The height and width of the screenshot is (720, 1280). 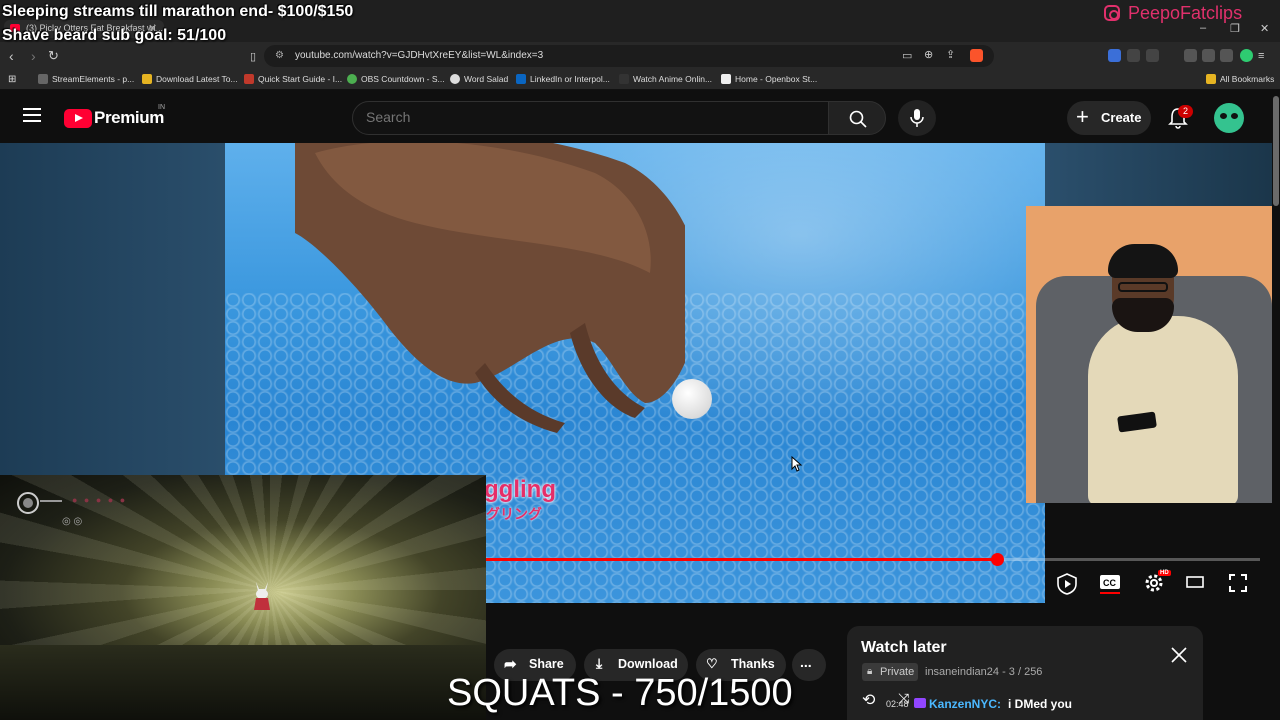 I want to click on geo-currency-icon: ◎ ◎, so click(x=72, y=521).